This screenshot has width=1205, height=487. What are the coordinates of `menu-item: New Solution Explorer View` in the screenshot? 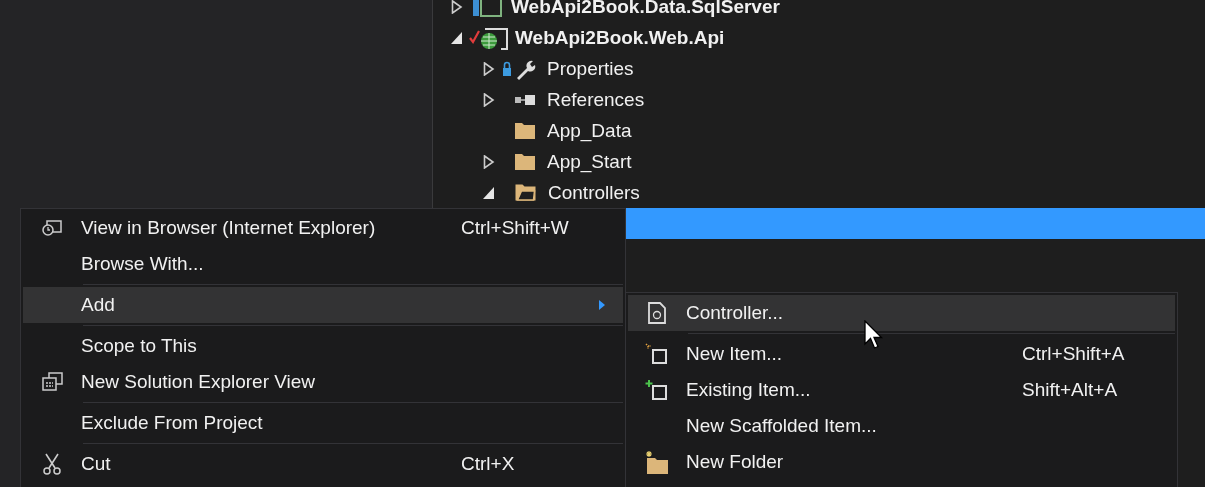 It's located at (323, 382).